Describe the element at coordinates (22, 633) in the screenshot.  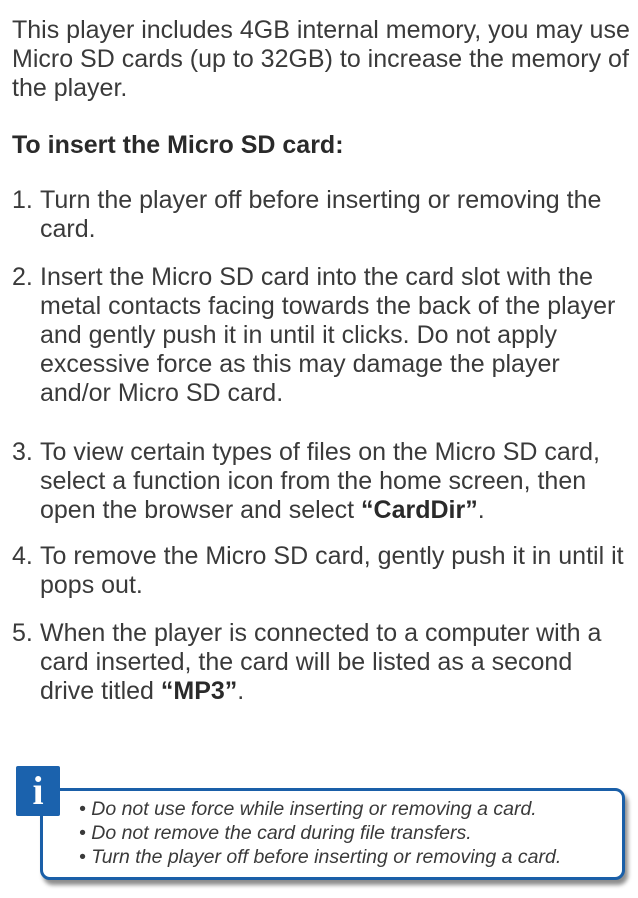
I see `step-number: 5.` at that location.